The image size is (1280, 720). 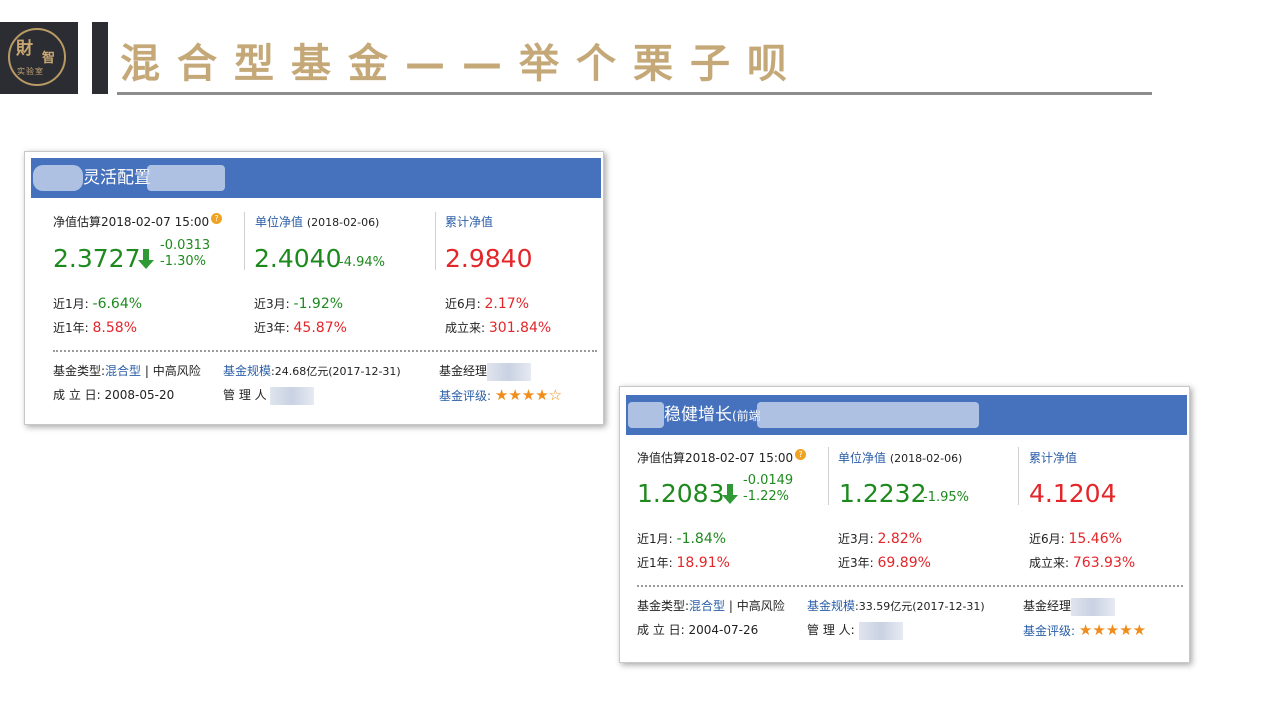 I want to click on title-underline, so click(x=634, y=93).